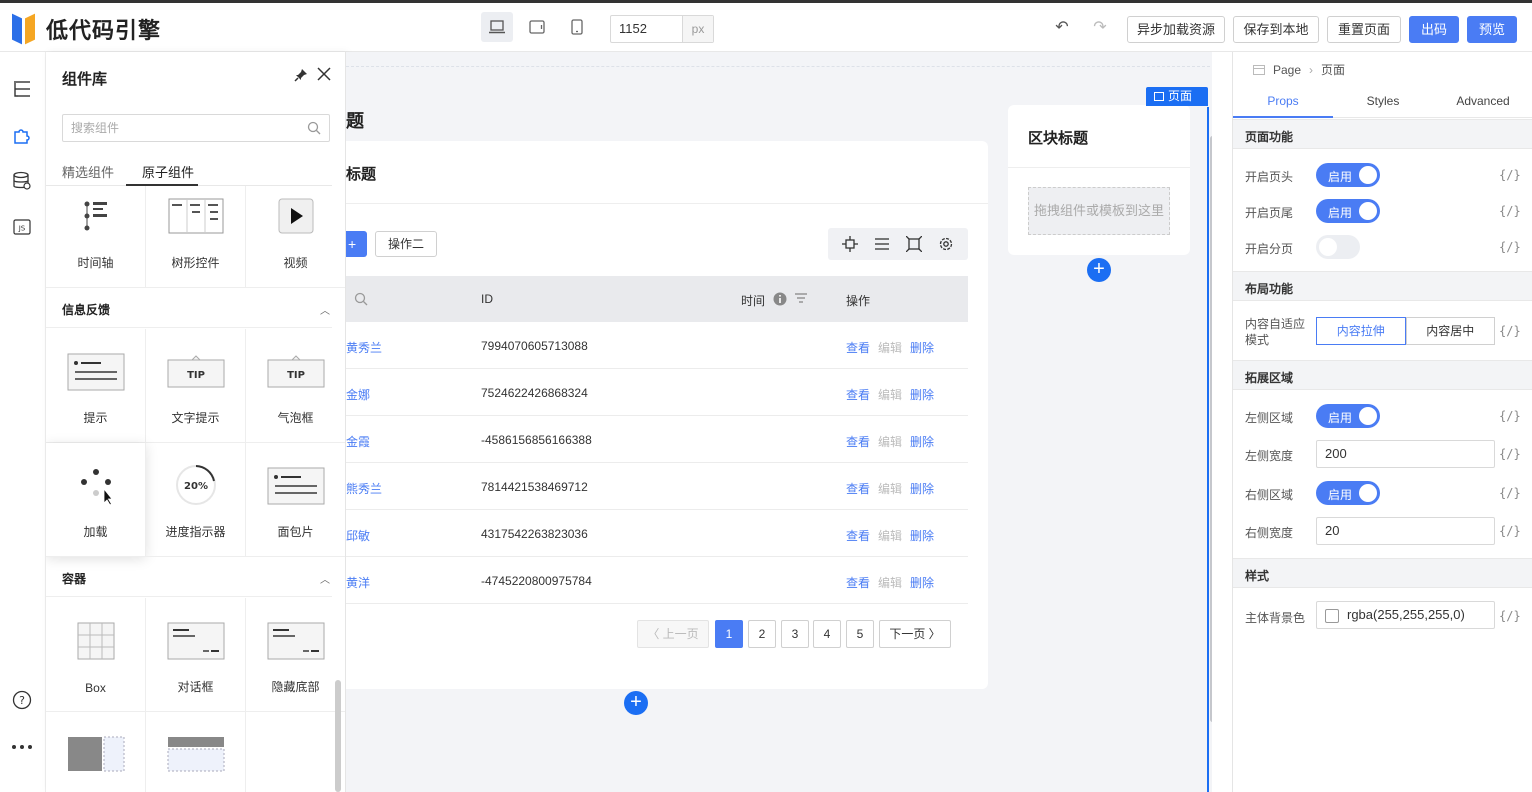 This screenshot has width=1532, height=792. Describe the element at coordinates (795, 634) in the screenshot. I see `page-3-button: 3` at that location.